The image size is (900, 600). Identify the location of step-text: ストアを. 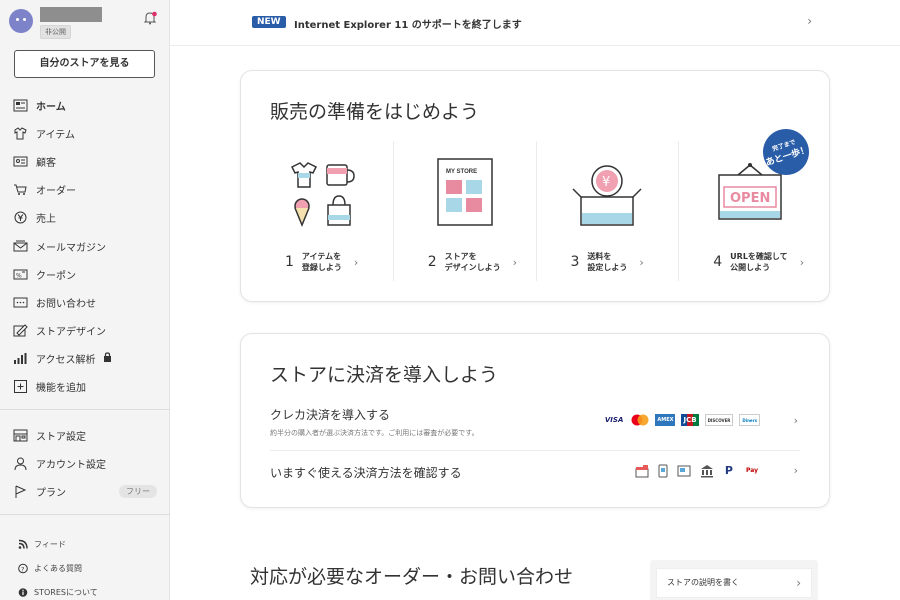
(460, 256).